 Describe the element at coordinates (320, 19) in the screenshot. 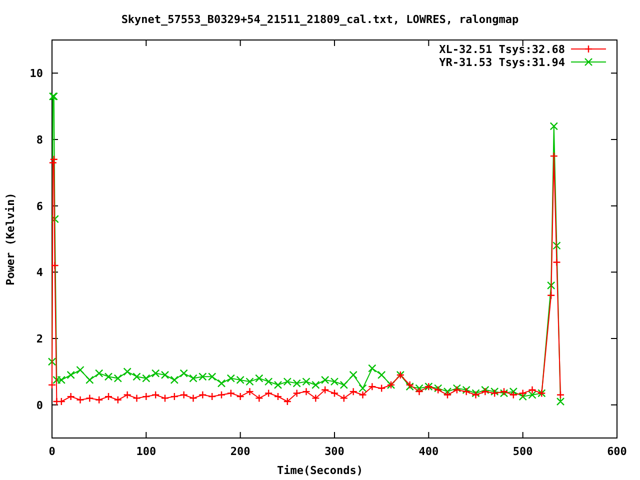

I see `chart-title: Skynet_57553_B0329+54_21511_21809_cal.txt, LOWRES, ralongmap` at that location.